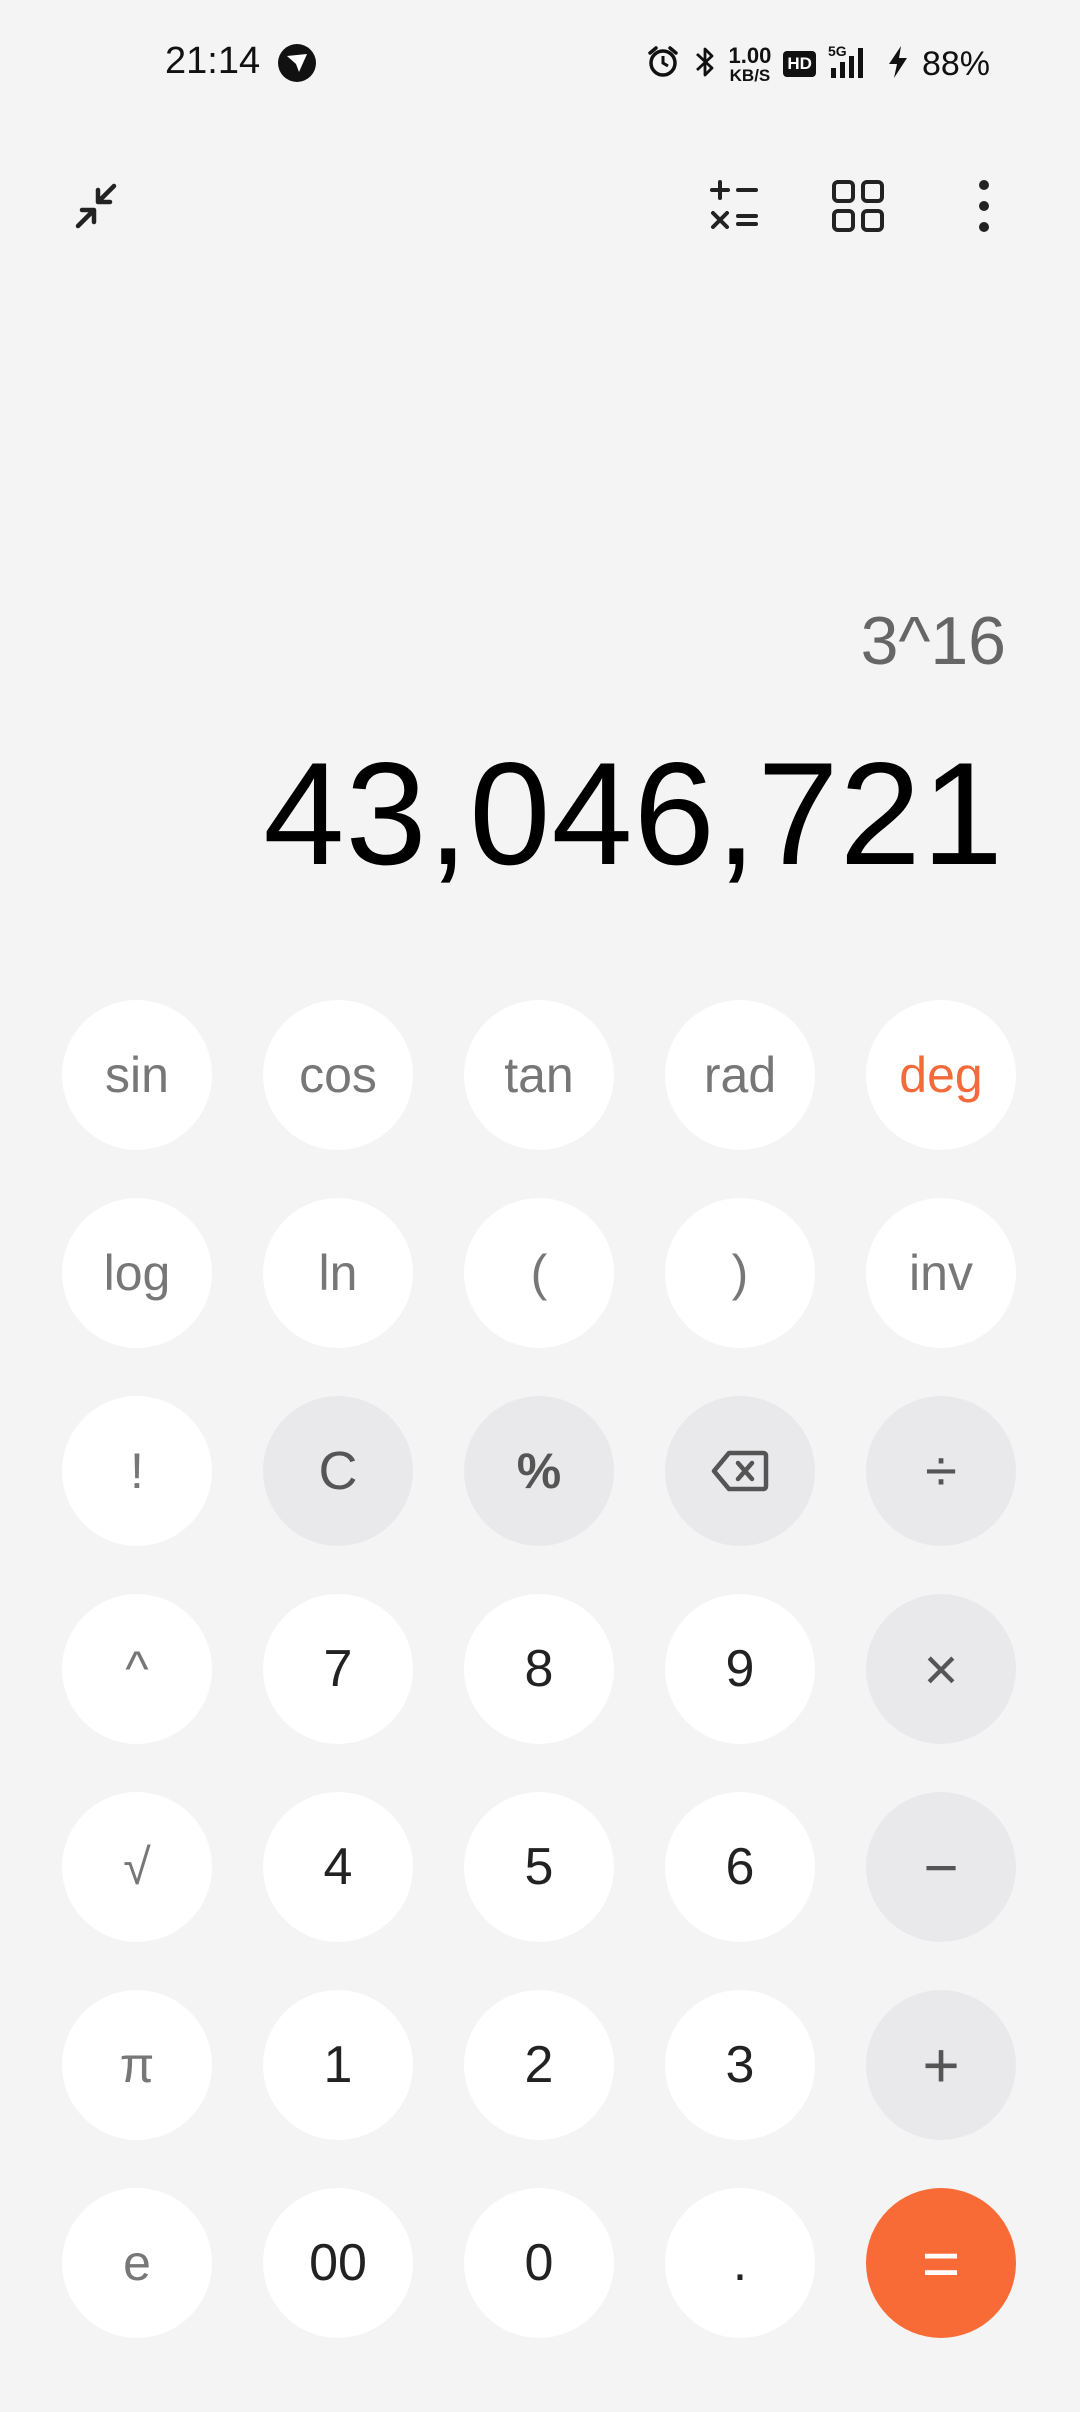 The width and height of the screenshot is (1080, 2412). Describe the element at coordinates (137, 1471) in the screenshot. I see `factorial-button: !` at that location.